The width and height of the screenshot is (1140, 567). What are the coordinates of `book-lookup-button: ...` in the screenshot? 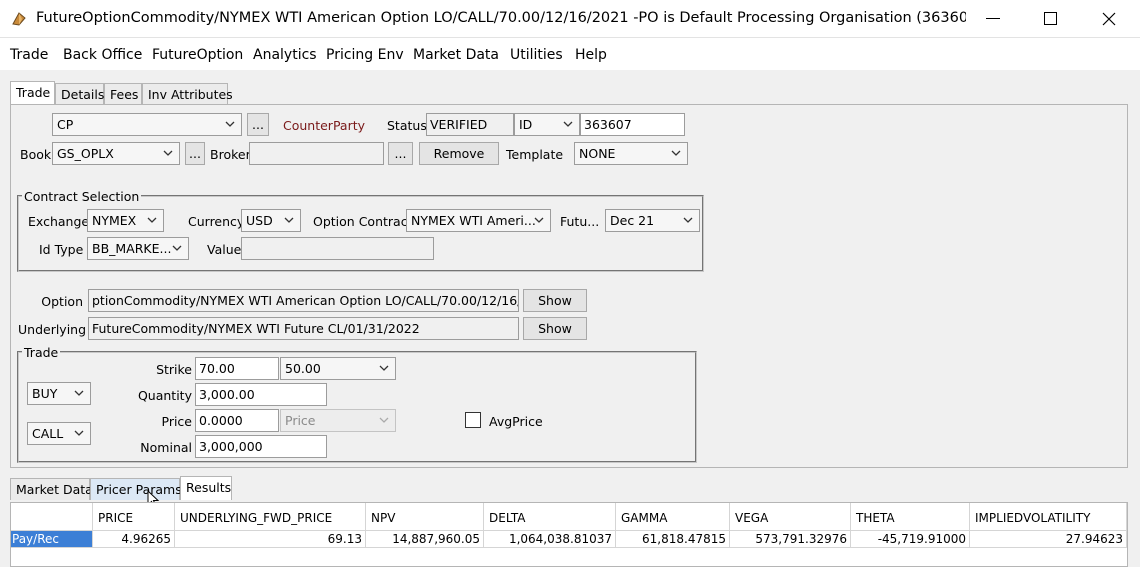 It's located at (195, 153).